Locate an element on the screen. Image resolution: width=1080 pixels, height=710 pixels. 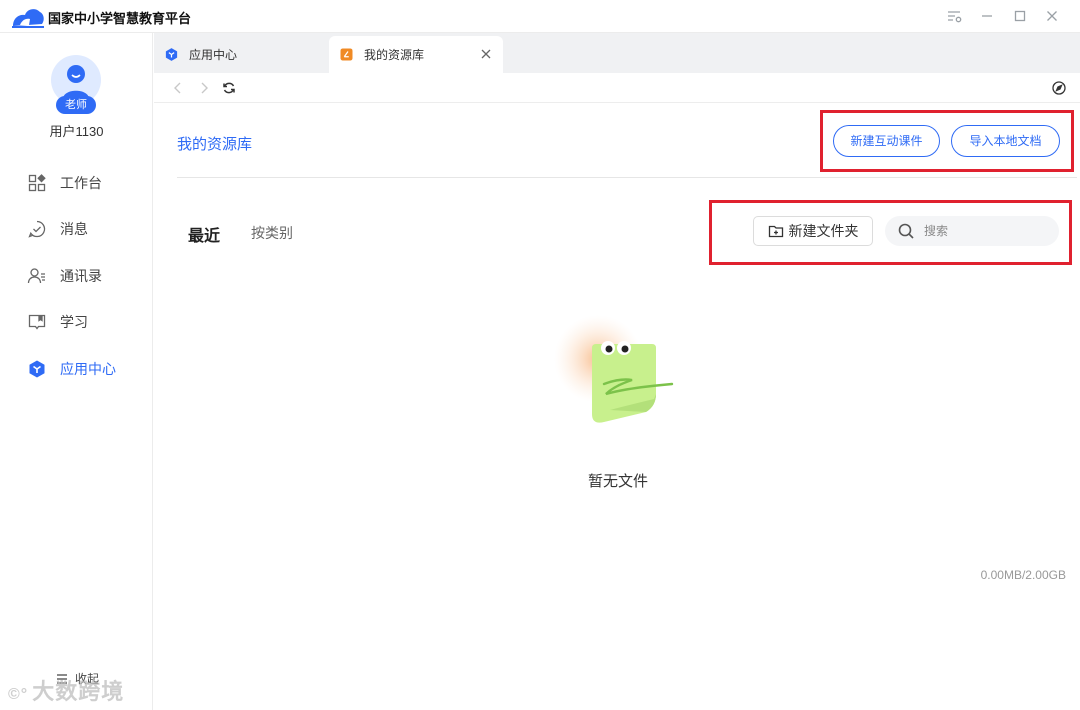
sidebar-item-study: 学习 is located at coordinates (87, 322).